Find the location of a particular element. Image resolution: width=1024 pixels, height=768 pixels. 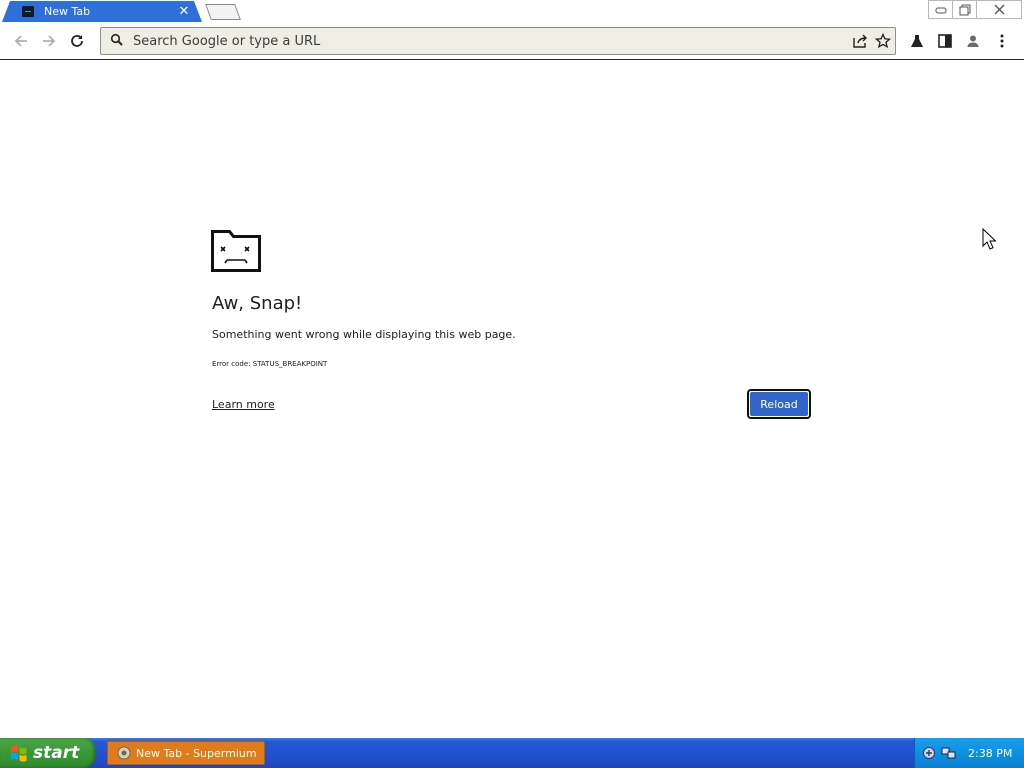

profile-button is located at coordinates (973, 41).